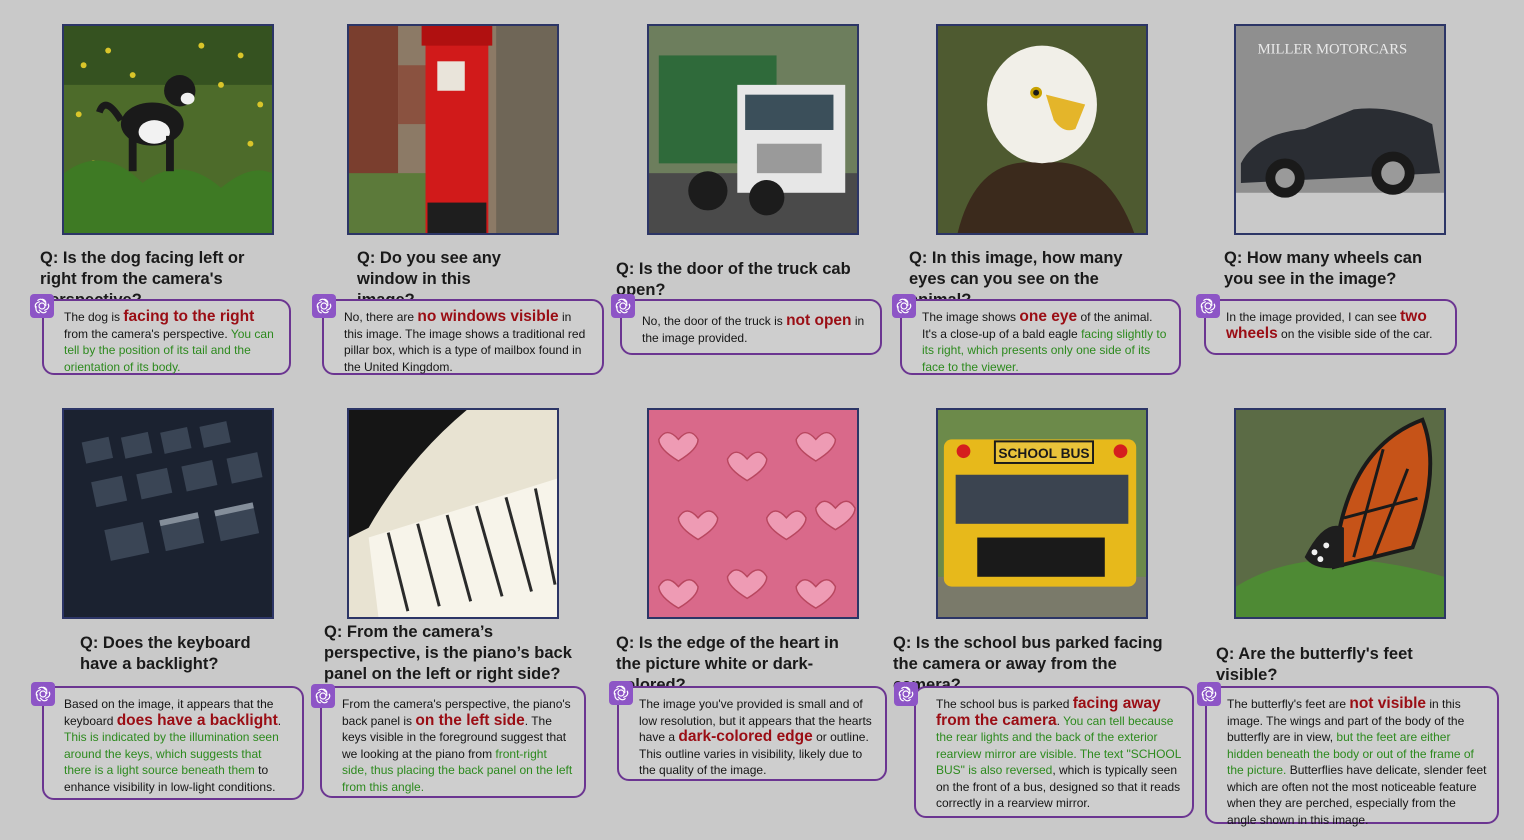 This screenshot has height=840, width=1524. Describe the element at coordinates (147, 333) in the screenshot. I see `answer-text: from the camera's perspective.` at that location.